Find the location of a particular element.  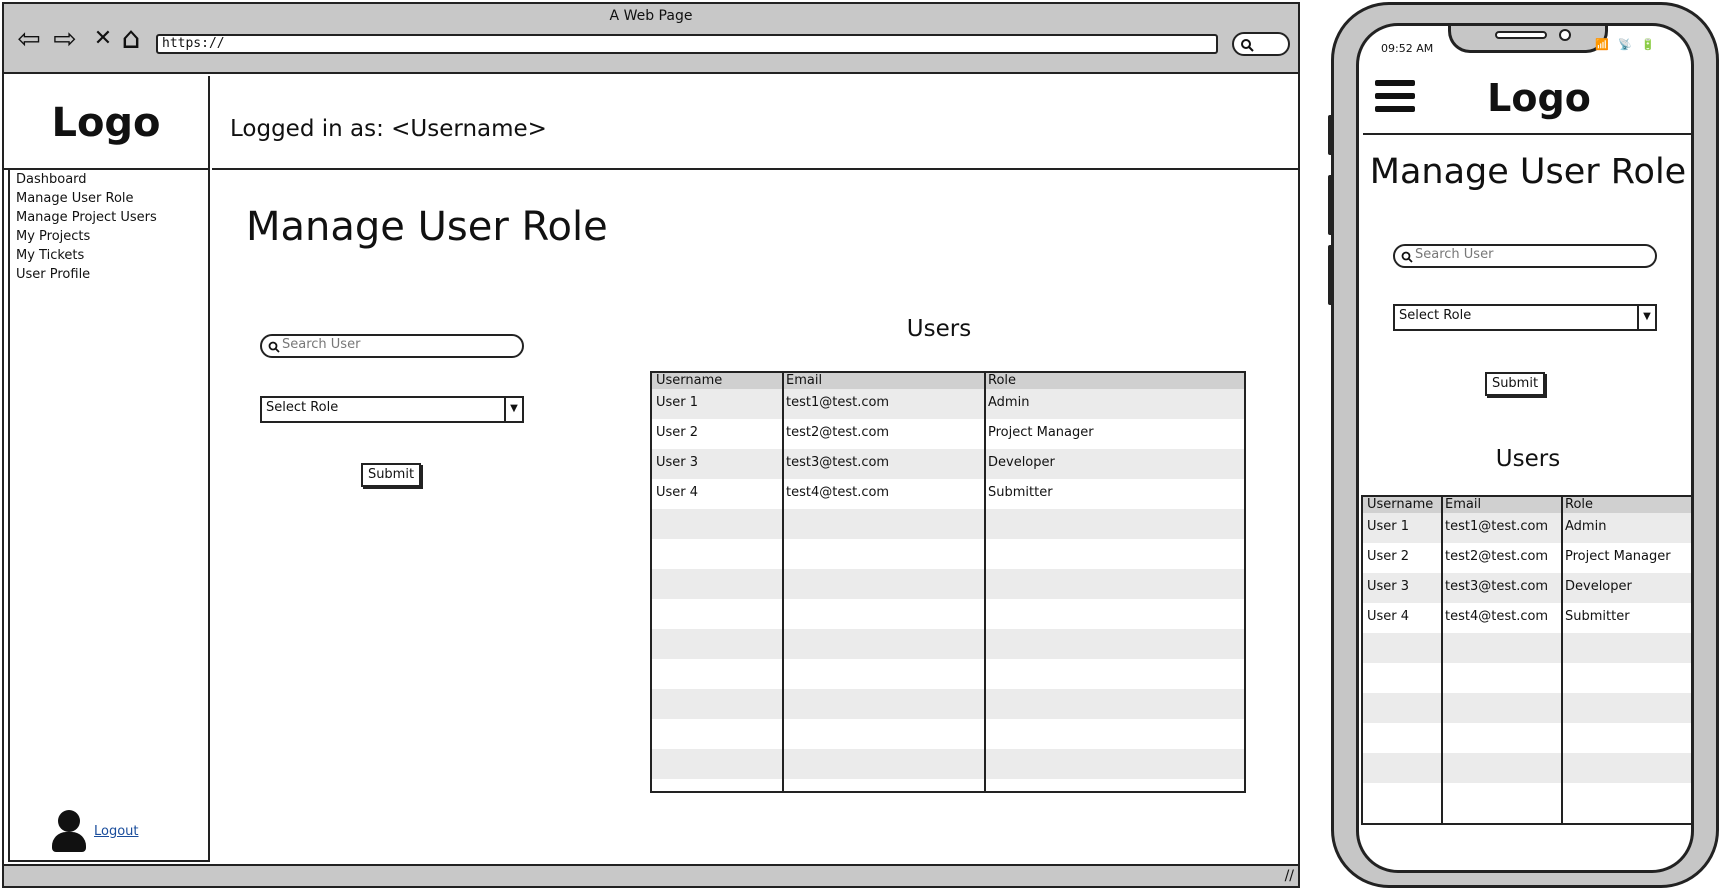

table-cell: User 4 is located at coordinates (677, 492).